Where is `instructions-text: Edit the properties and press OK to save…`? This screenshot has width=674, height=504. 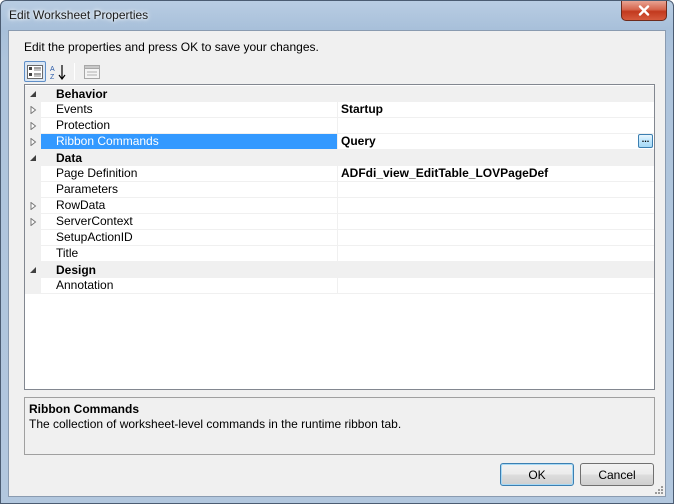
instructions-text: Edit the properties and press OK to save… is located at coordinates (171, 47).